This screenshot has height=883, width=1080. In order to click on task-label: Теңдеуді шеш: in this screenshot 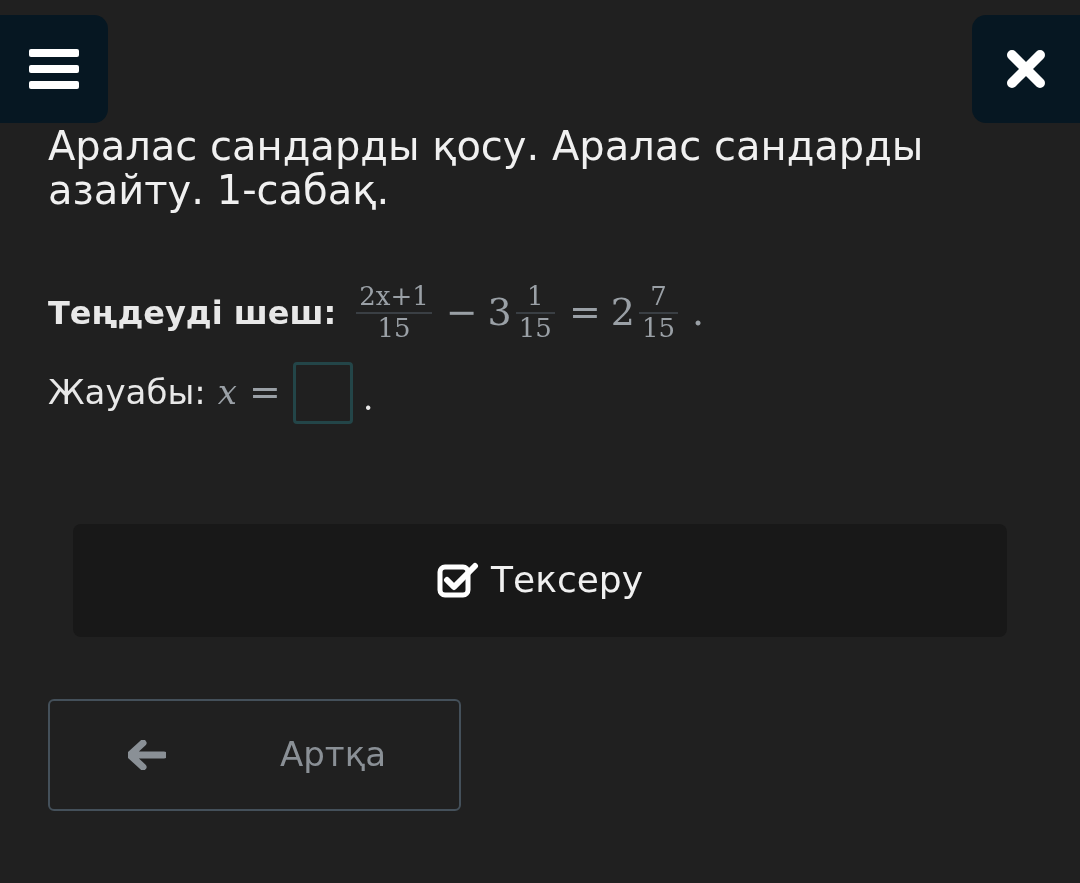, I will do `click(192, 313)`.